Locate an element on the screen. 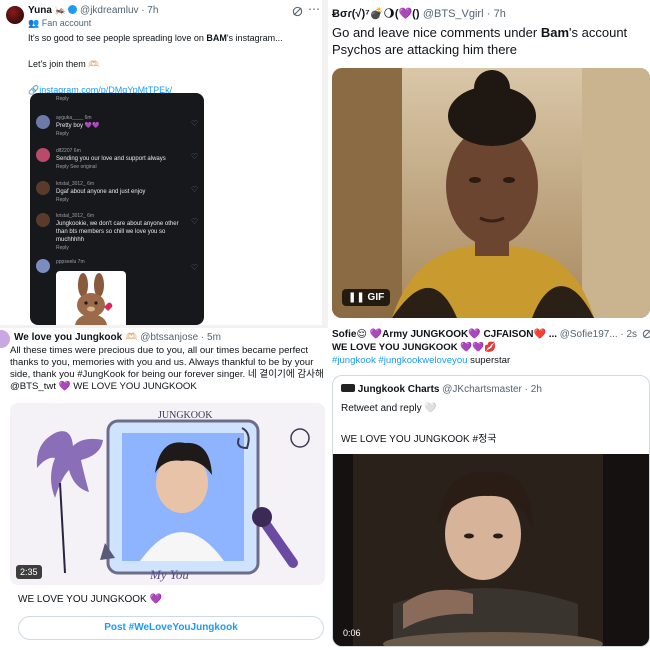 This screenshot has height=650, width=650. tweet-text: WE LOVE YOU JUNGKOOK 💜💜💋 is located at coordinates (414, 347).